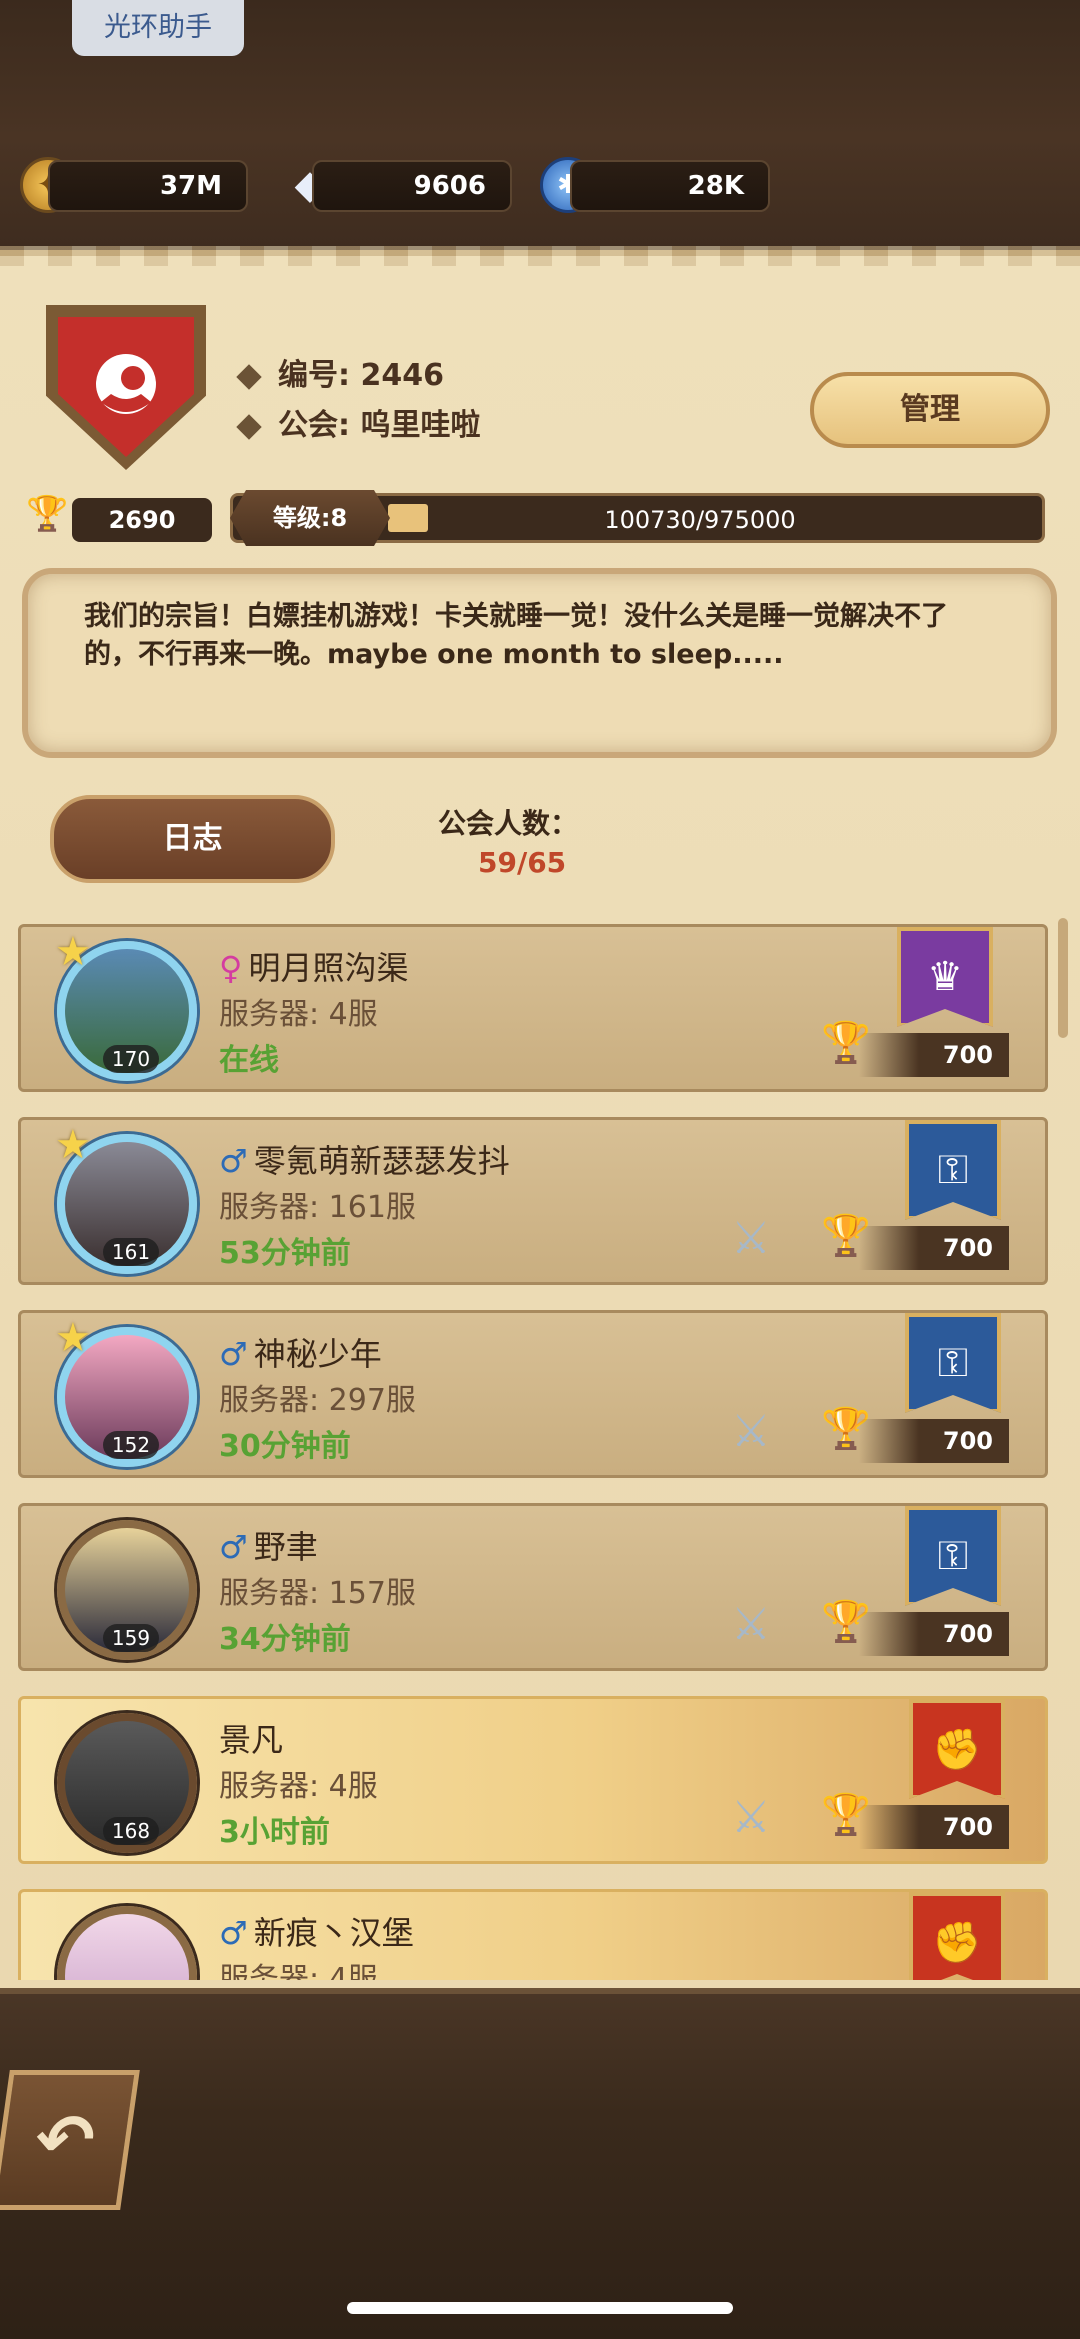  Describe the element at coordinates (533, 1008) in the screenshot. I see `member-card: ★ 170 ♀ 明月照沟渠 服务器: 4服 在线 ♛ 🏆 700` at that location.